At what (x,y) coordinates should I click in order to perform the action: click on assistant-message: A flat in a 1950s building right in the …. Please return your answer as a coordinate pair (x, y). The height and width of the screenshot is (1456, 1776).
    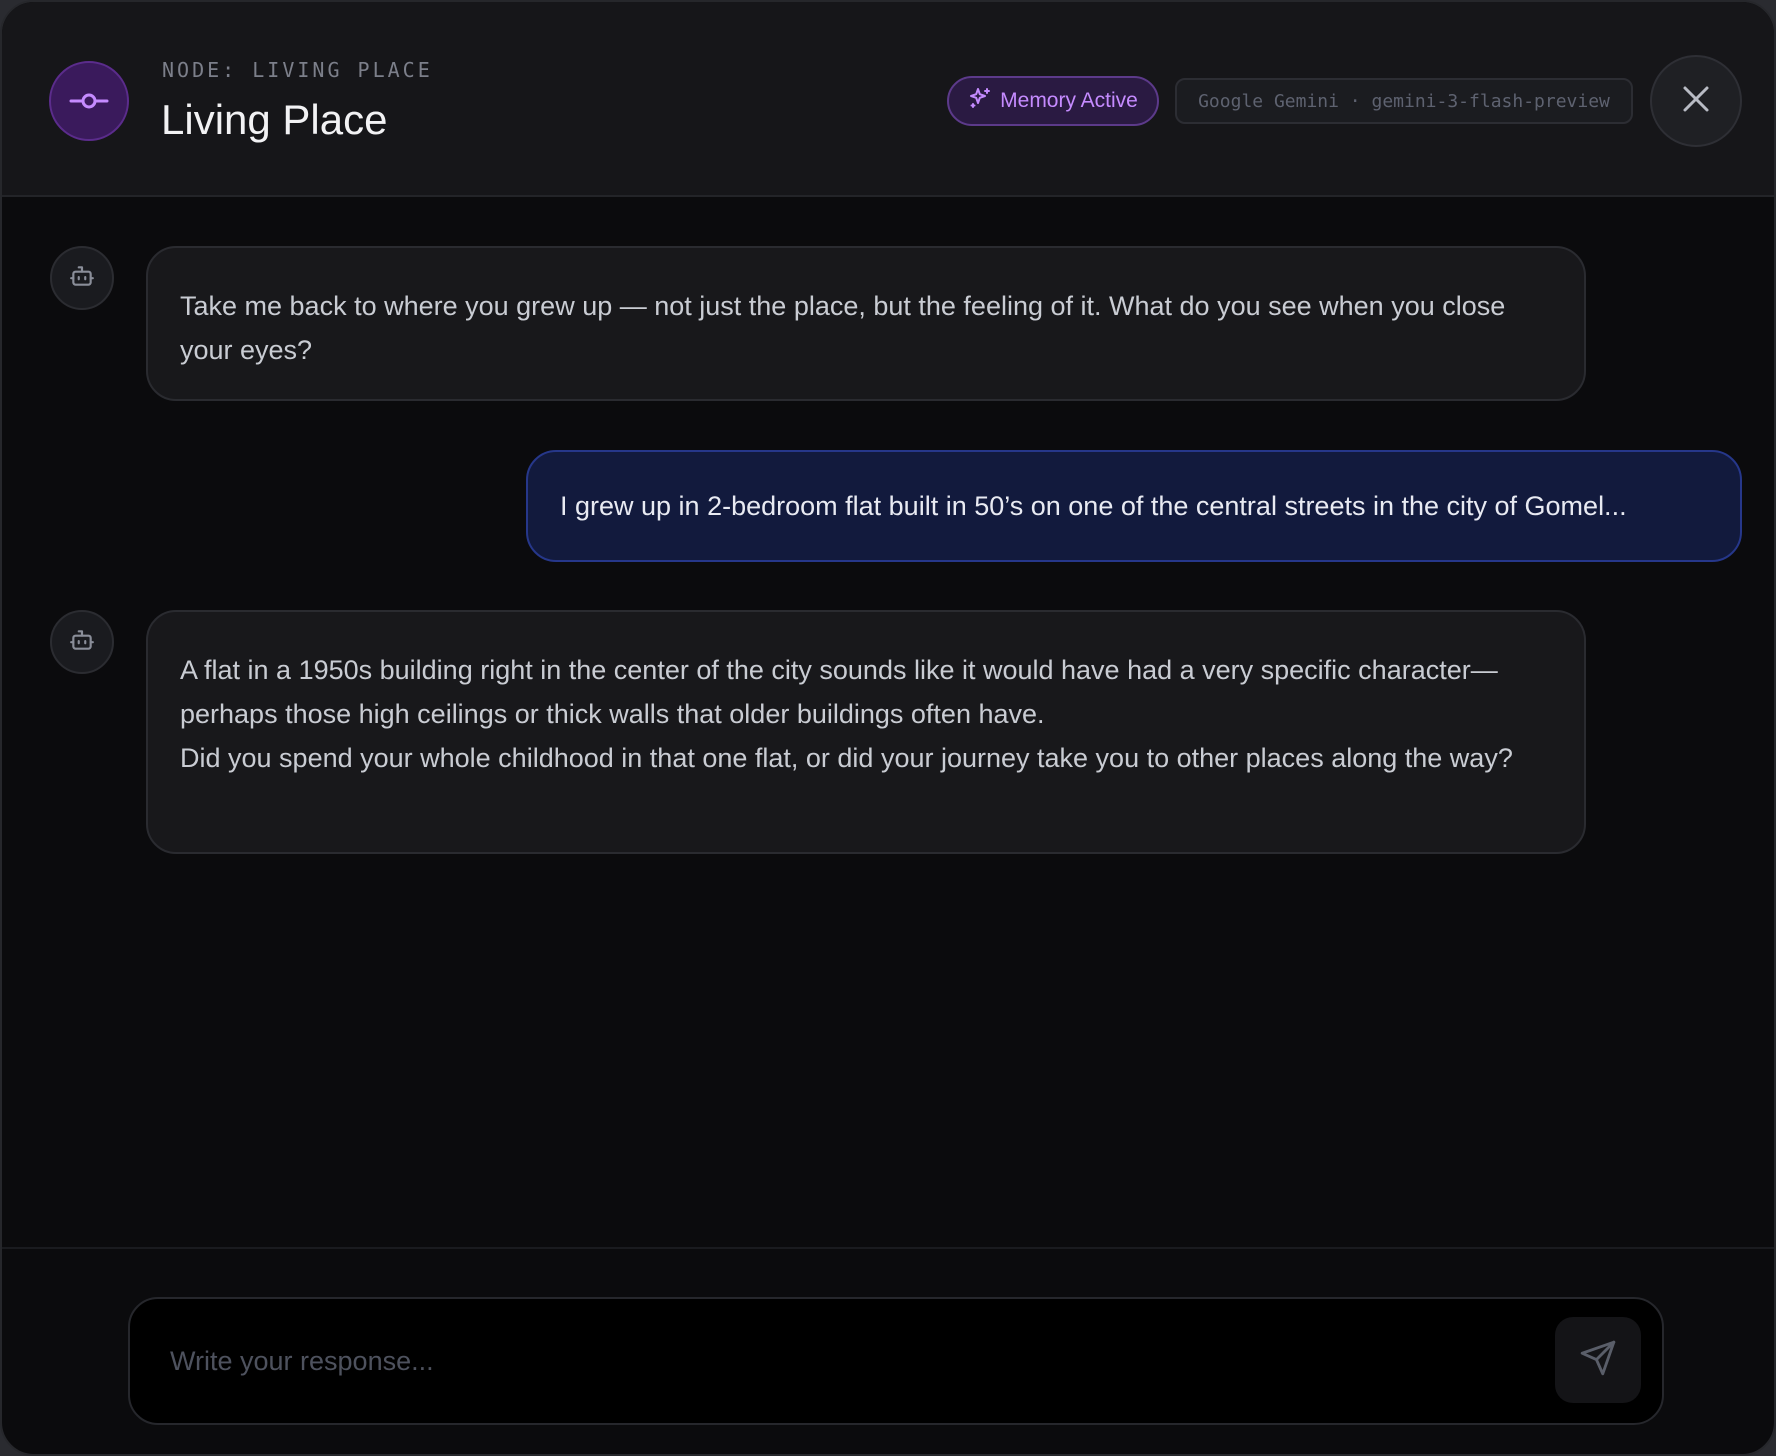
    Looking at the image, I should click on (866, 732).